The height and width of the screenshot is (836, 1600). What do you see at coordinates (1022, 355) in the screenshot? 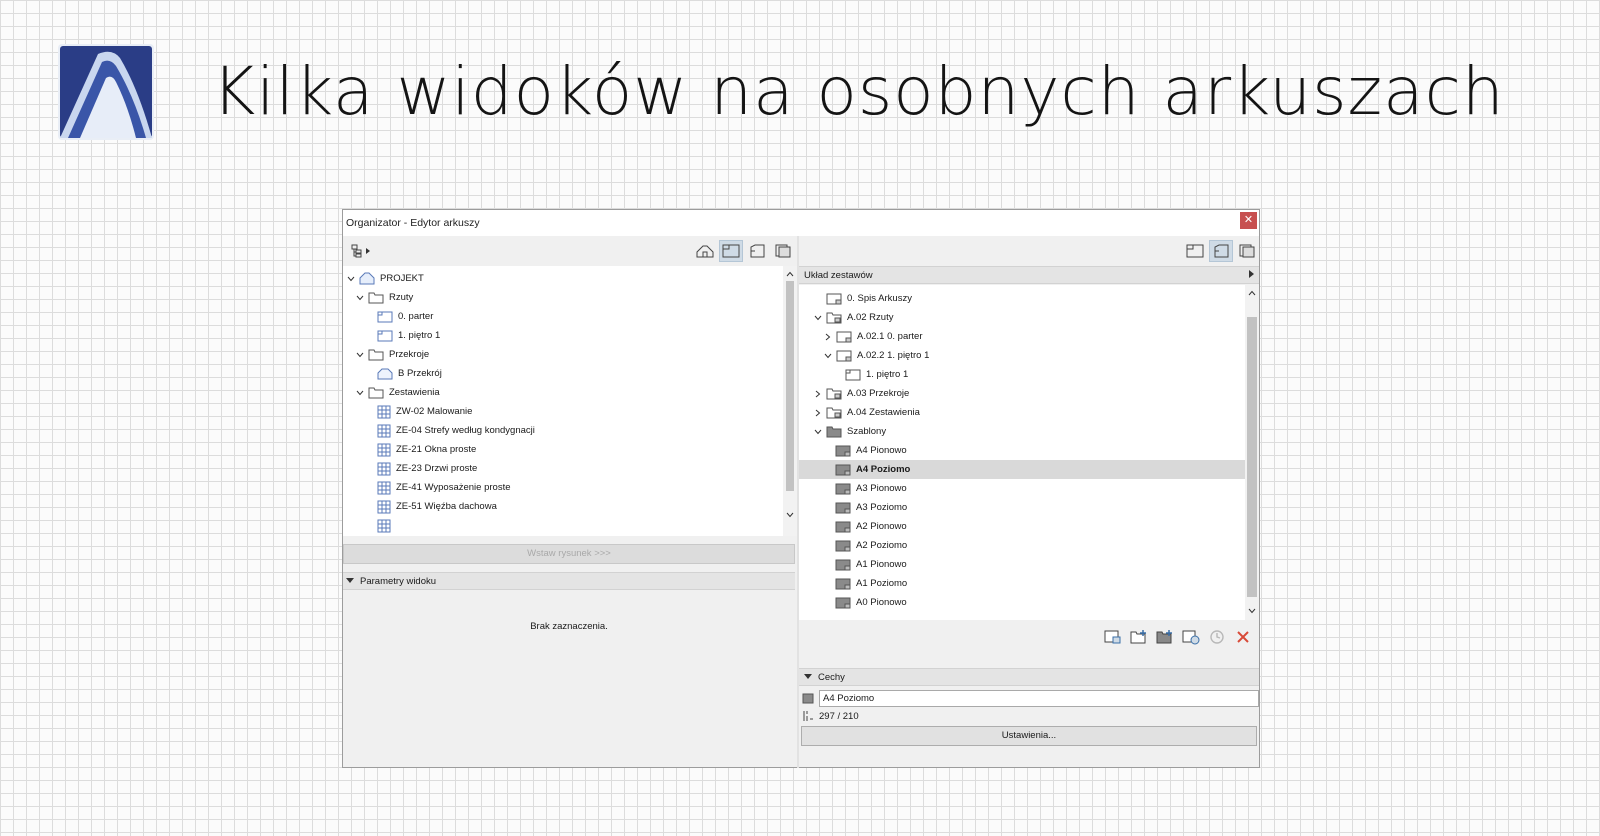
I see `tree-item-layout: A.02.2 1. piętro 1` at bounding box center [1022, 355].